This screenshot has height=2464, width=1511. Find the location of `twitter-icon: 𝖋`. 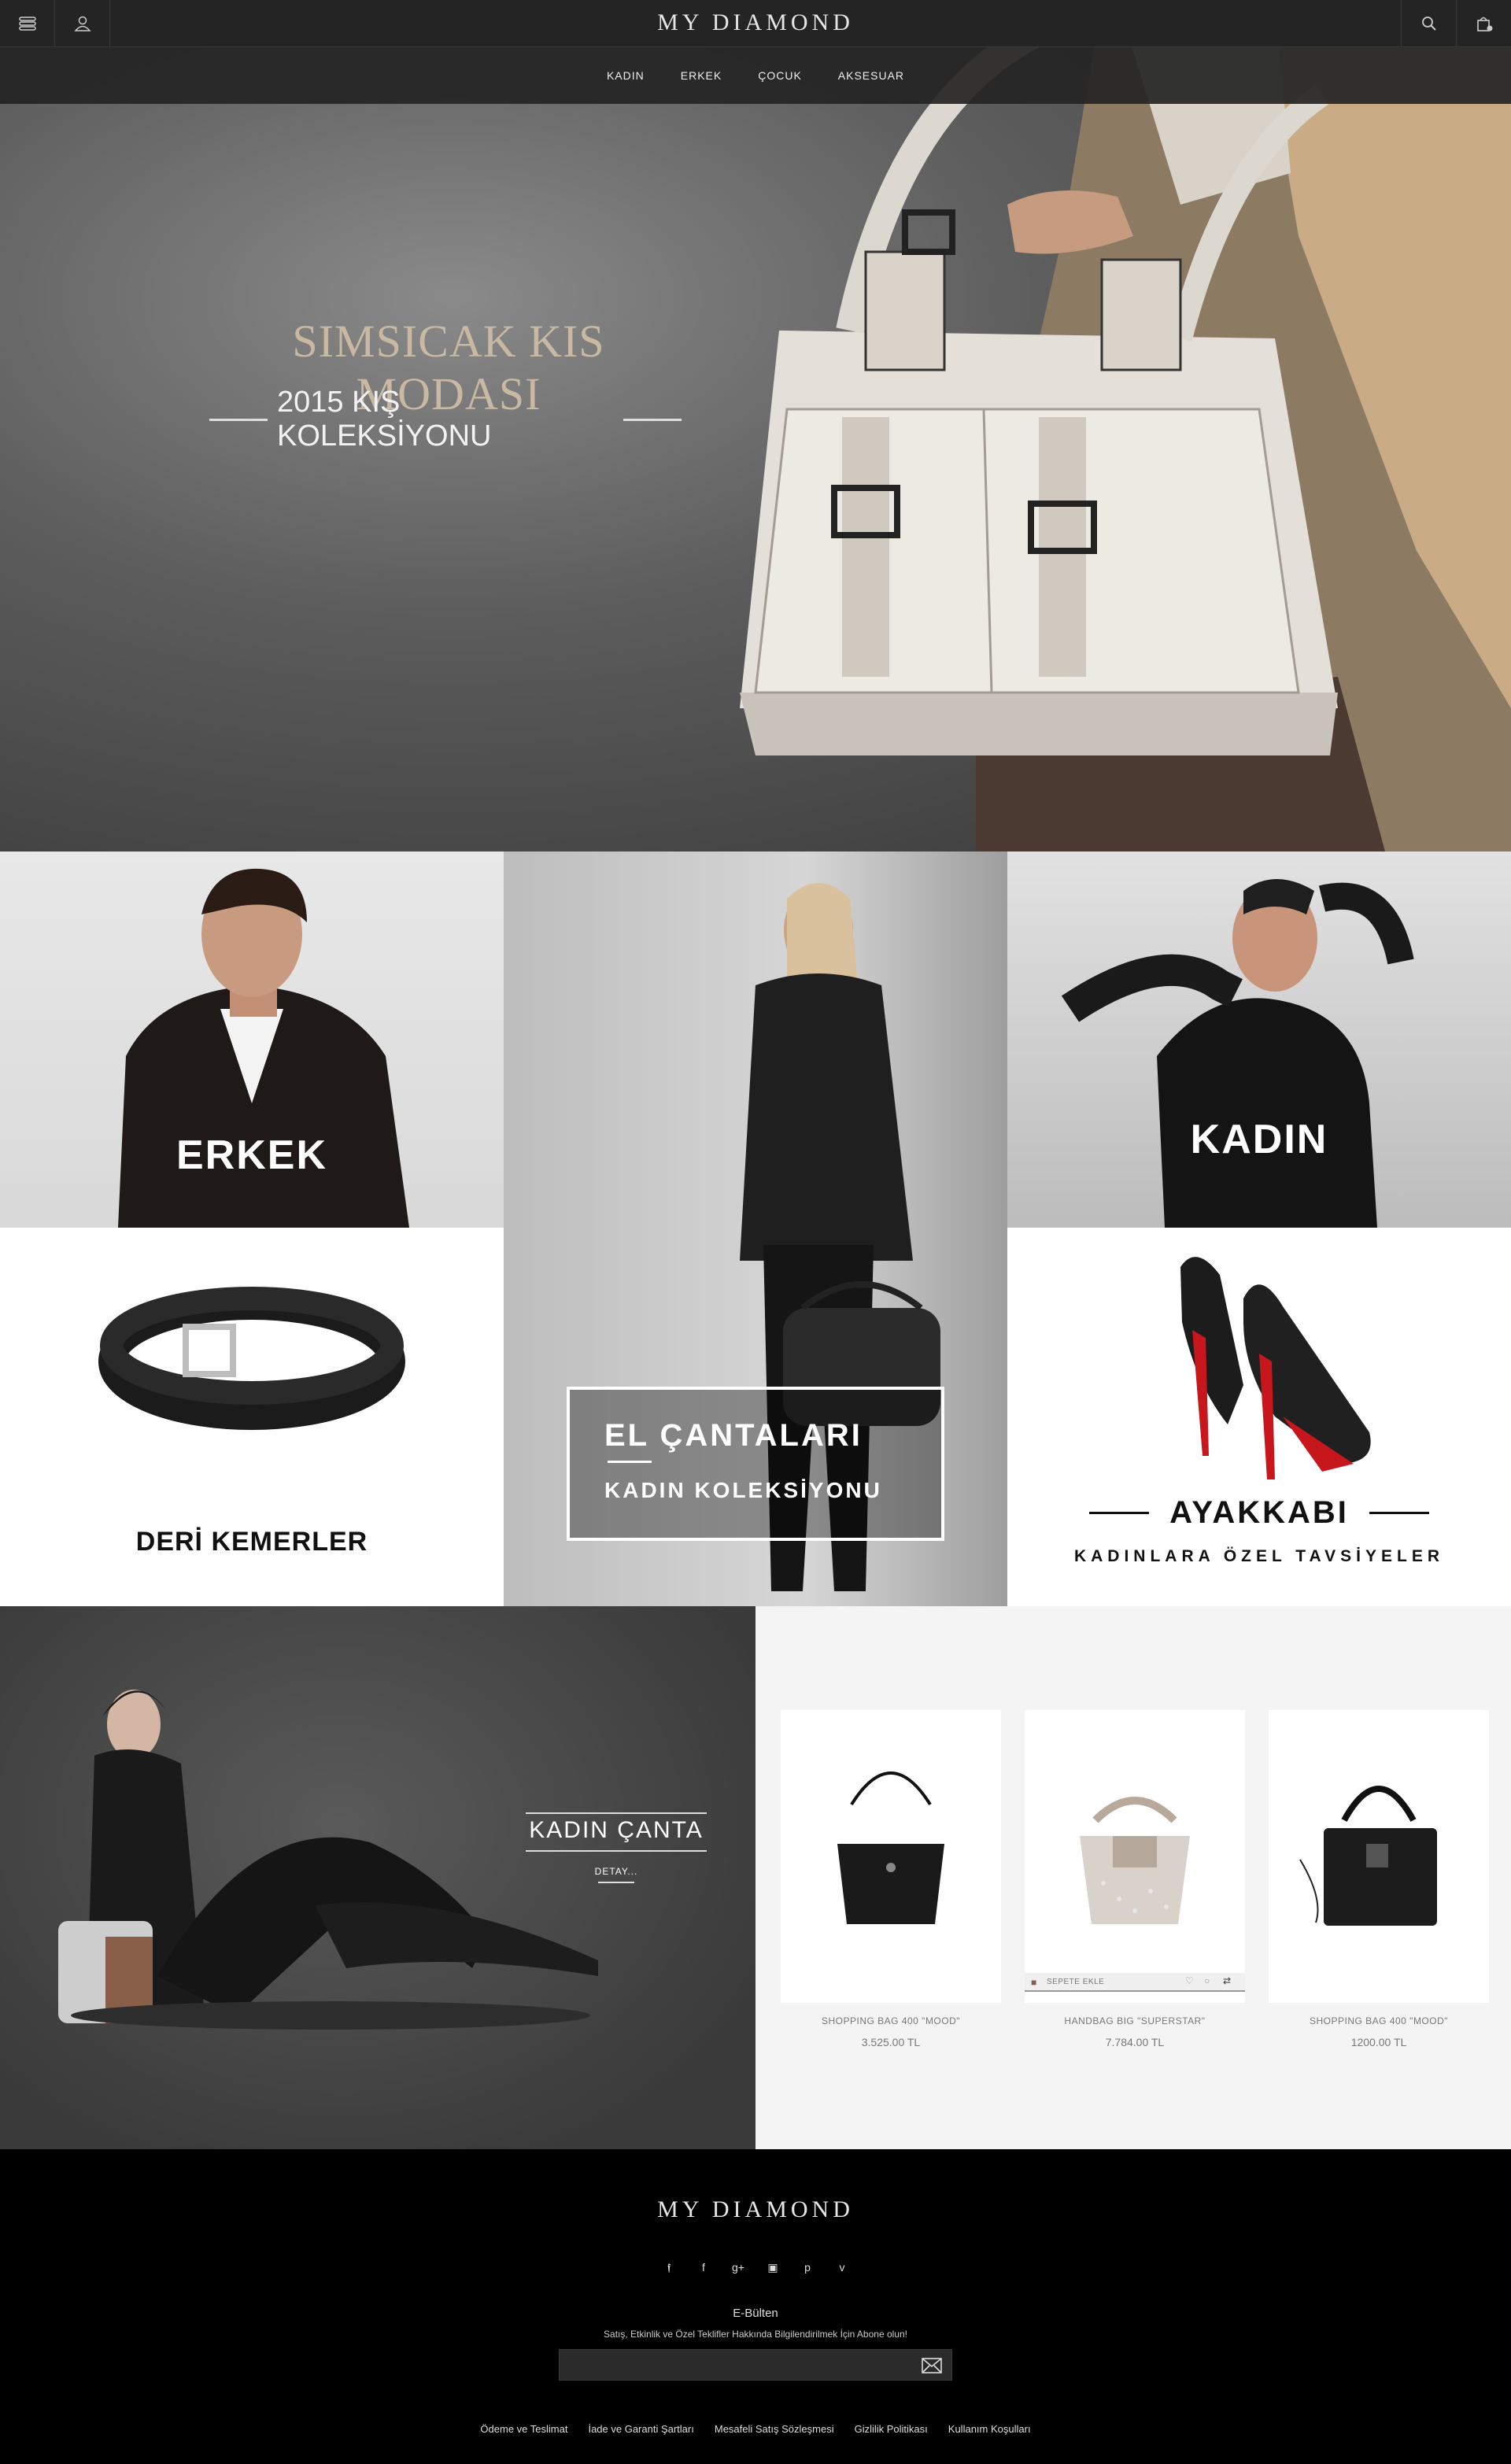

twitter-icon: 𝖋 is located at coordinates (669, 2268).